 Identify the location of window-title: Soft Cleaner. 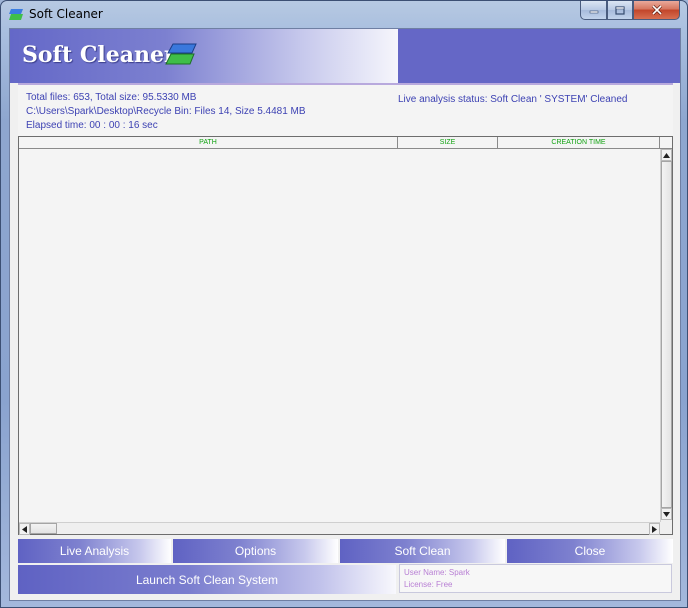
(66, 14).